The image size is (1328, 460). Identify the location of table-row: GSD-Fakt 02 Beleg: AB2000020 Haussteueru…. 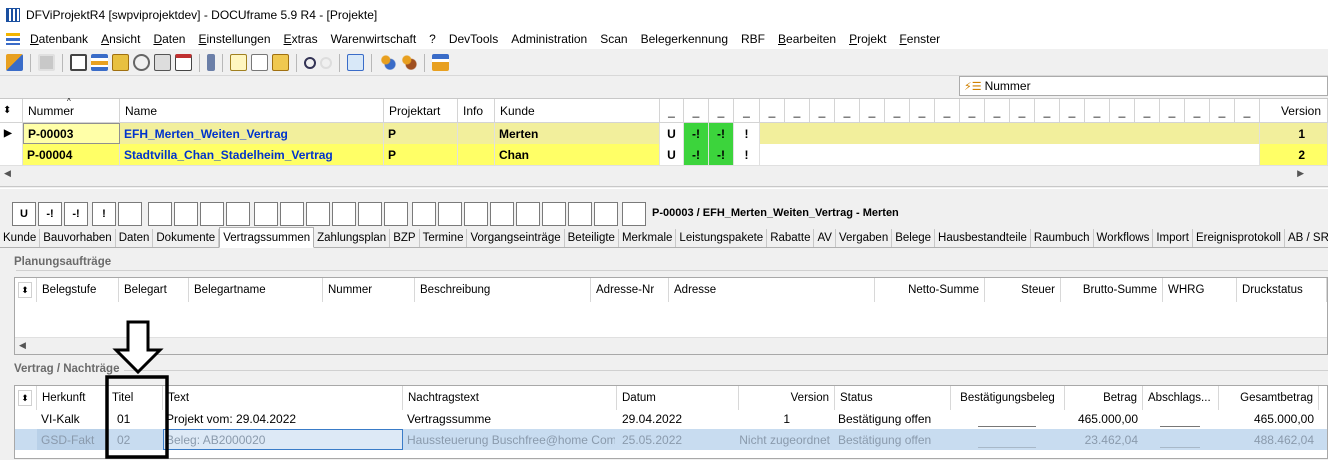
(671, 439).